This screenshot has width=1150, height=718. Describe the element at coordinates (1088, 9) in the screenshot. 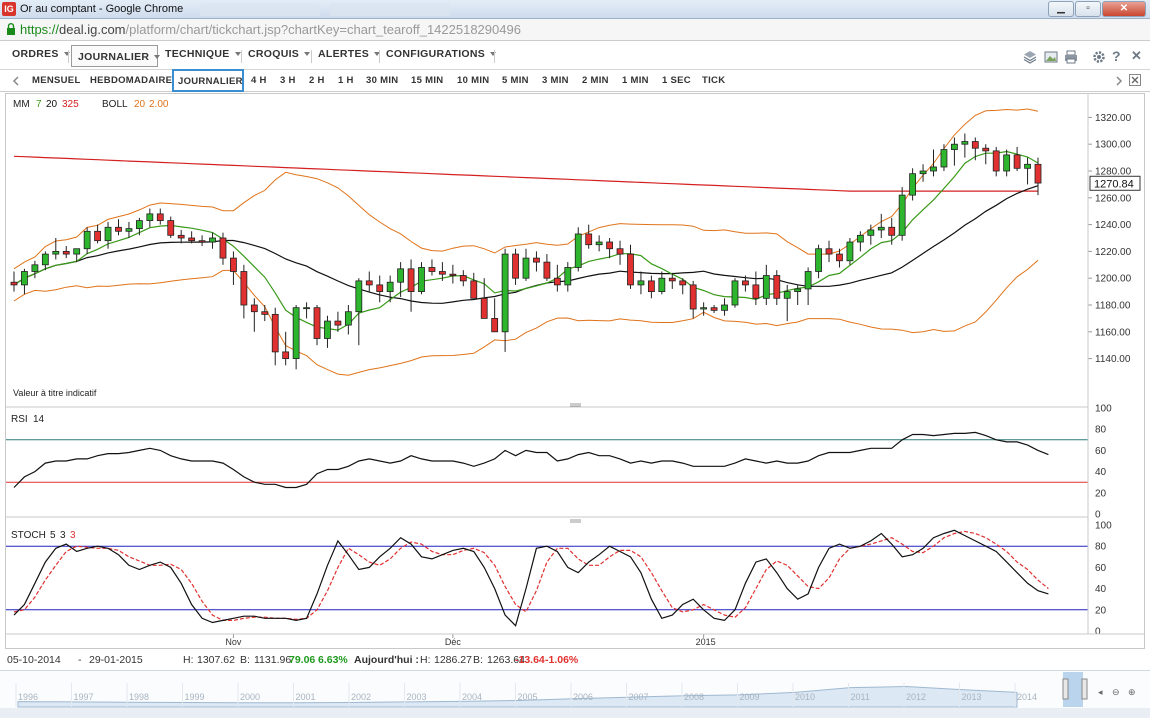

I see `maximize-icon: ▫` at that location.